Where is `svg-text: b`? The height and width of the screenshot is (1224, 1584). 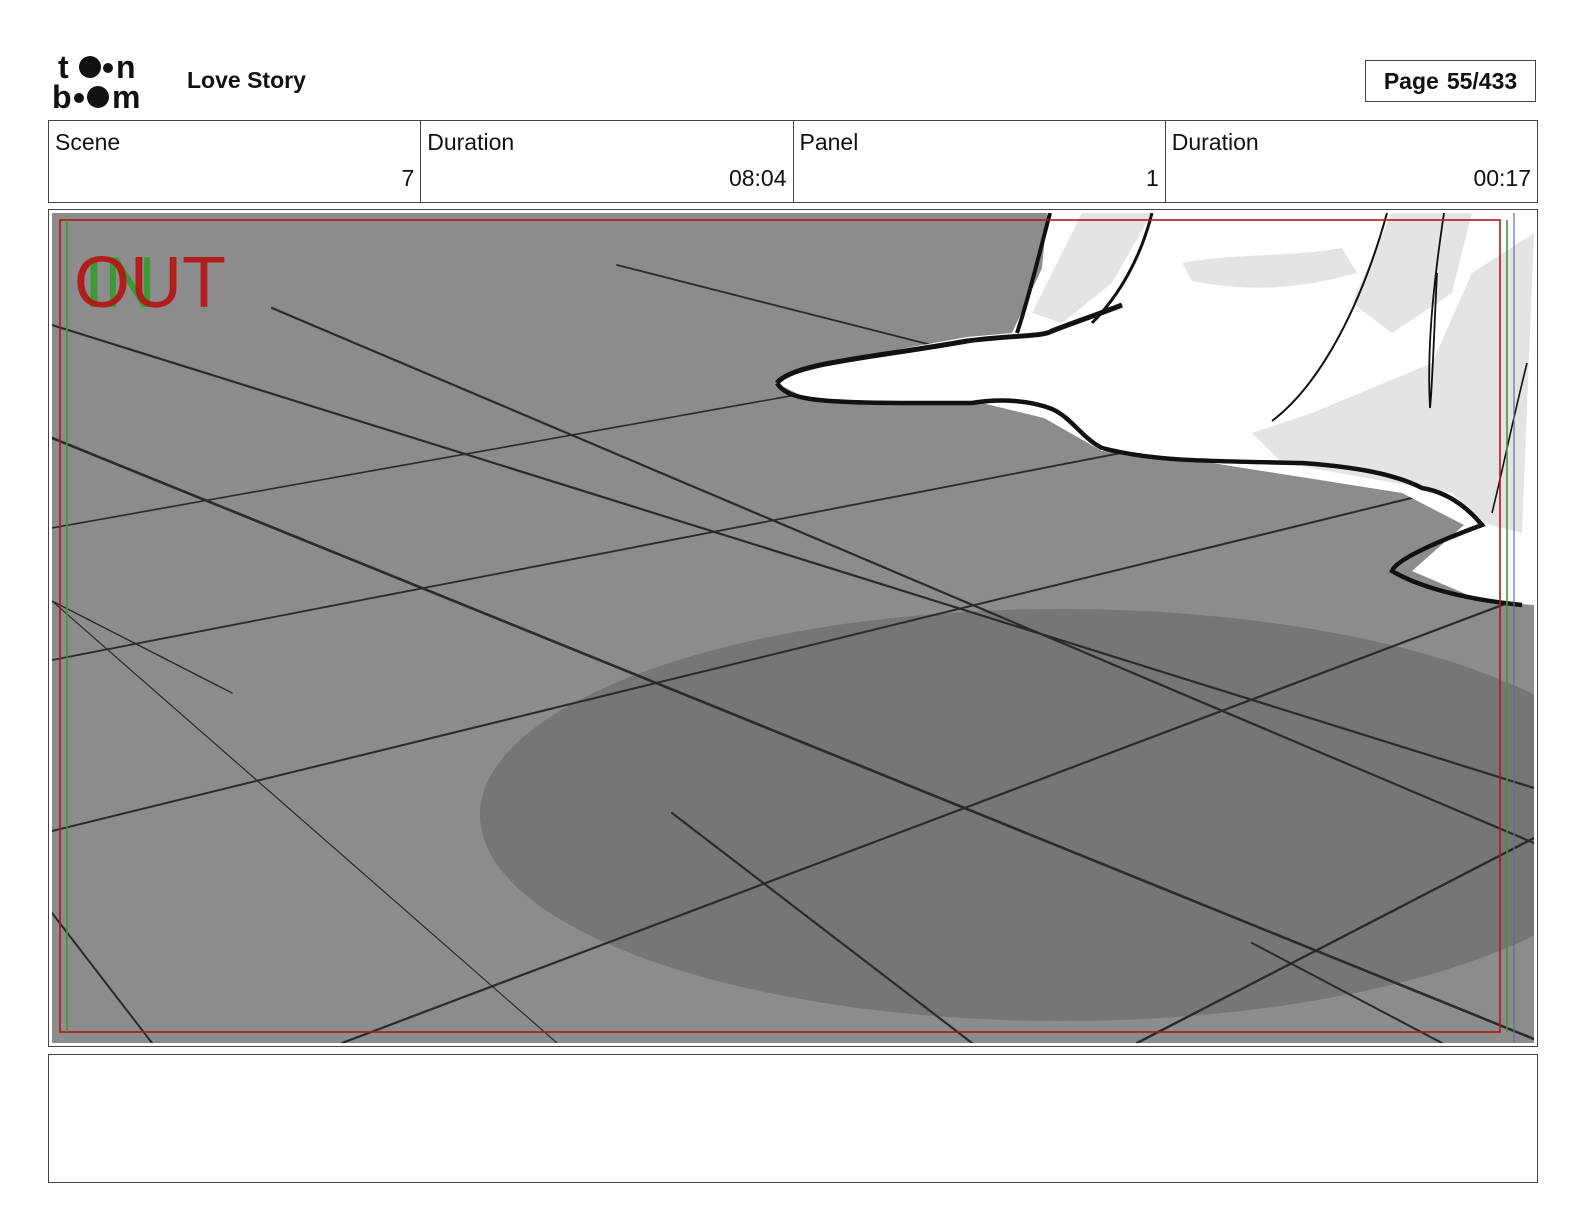 svg-text: b is located at coordinates (62, 95).